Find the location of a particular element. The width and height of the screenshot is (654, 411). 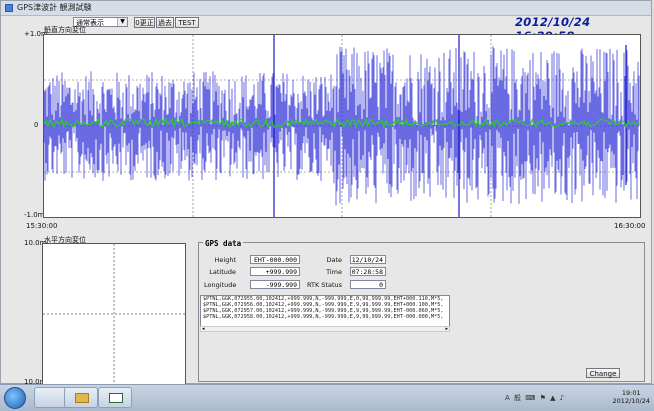

height-field: EHT-000.000 is located at coordinates (275, 259).